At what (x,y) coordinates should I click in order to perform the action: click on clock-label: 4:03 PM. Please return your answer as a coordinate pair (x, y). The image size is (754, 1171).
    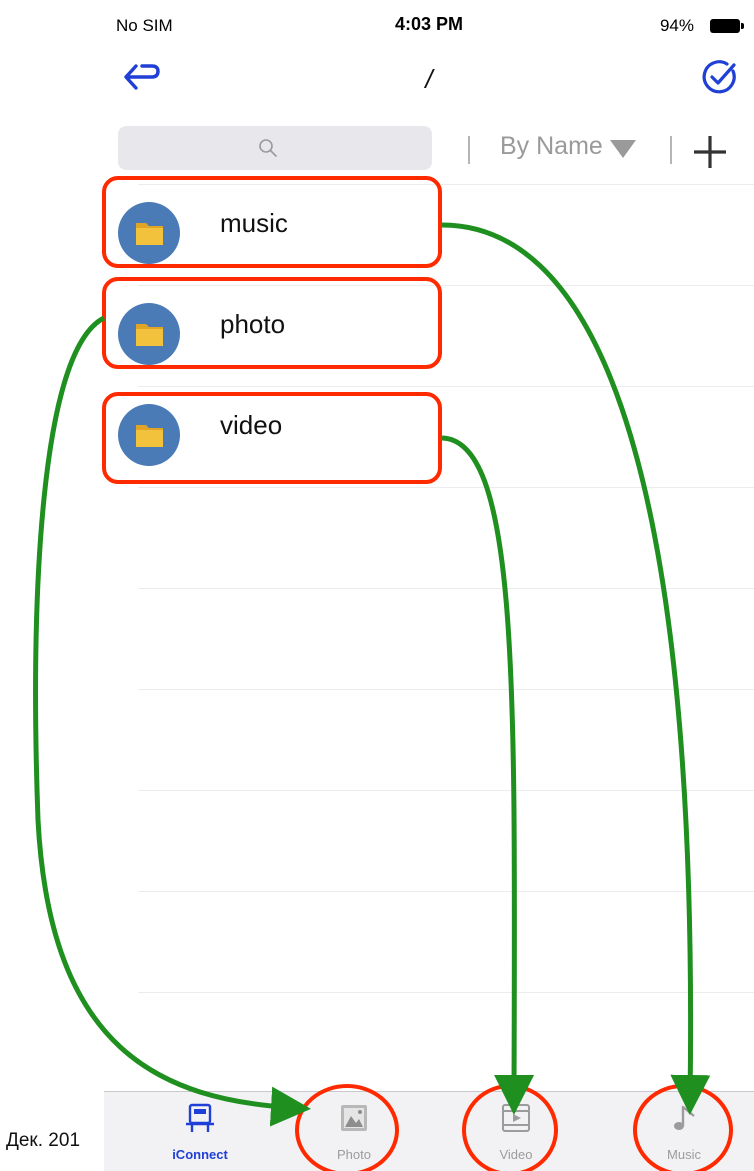
    Looking at the image, I should click on (429, 24).